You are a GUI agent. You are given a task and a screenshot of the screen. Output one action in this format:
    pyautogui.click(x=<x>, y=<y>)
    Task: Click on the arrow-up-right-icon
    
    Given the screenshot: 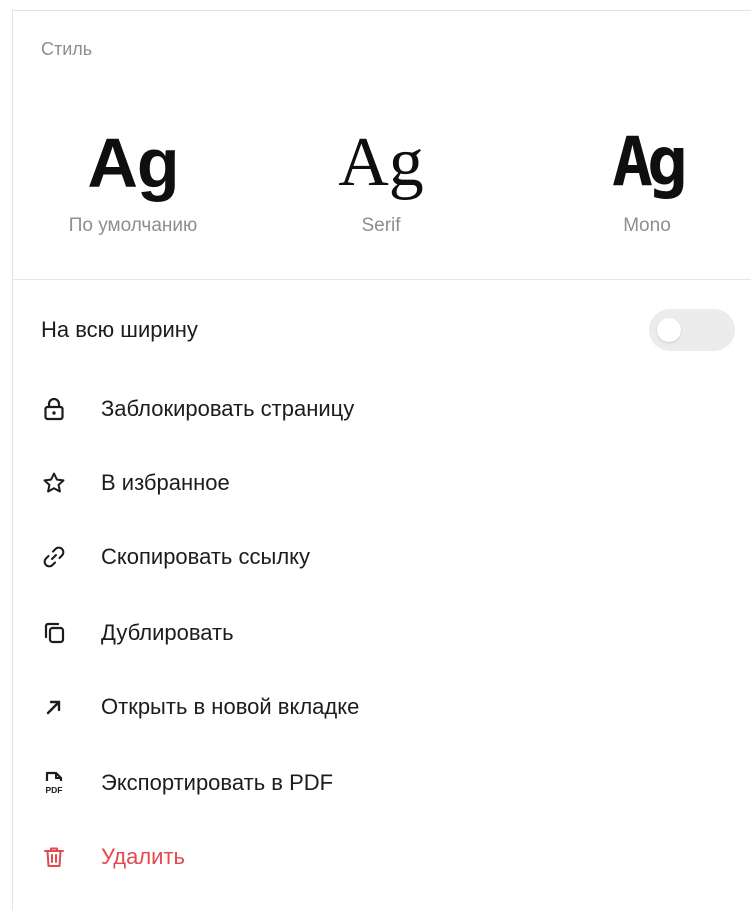 What is the action you would take?
    pyautogui.click(x=54, y=707)
    